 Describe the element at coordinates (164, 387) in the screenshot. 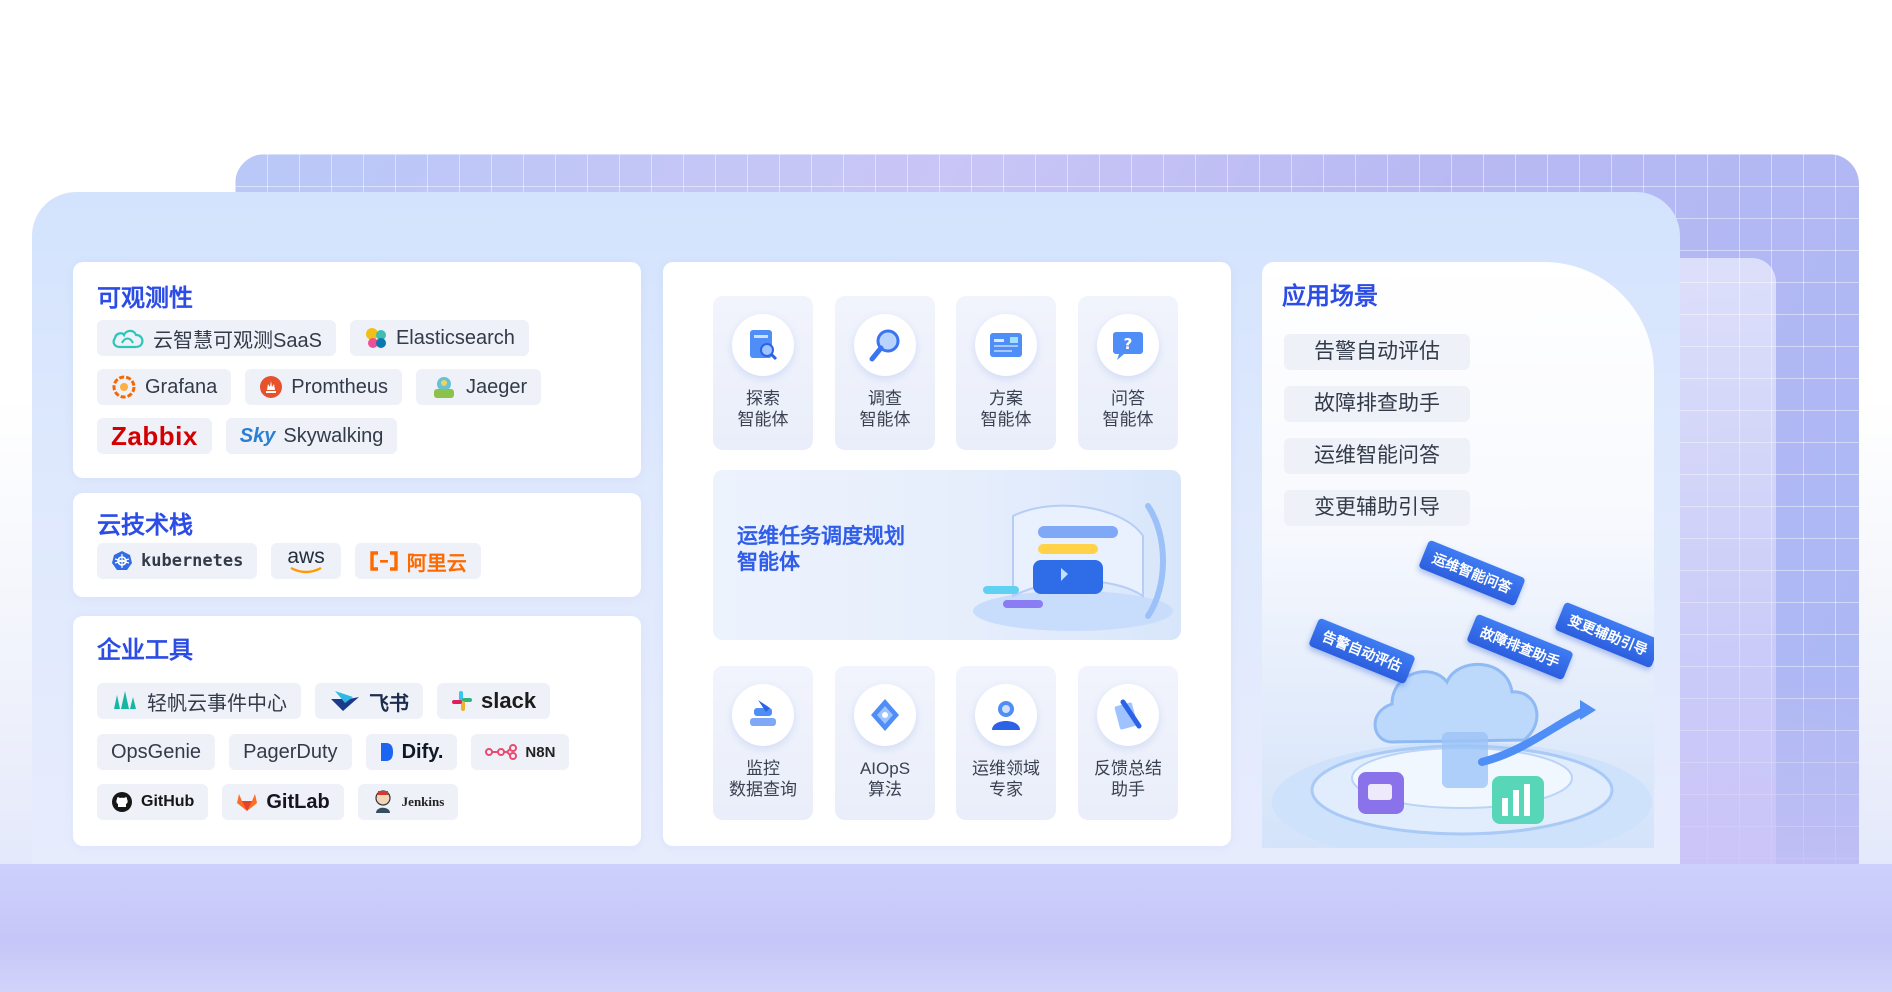

I see `integration-chip-grafana: Grafana` at that location.